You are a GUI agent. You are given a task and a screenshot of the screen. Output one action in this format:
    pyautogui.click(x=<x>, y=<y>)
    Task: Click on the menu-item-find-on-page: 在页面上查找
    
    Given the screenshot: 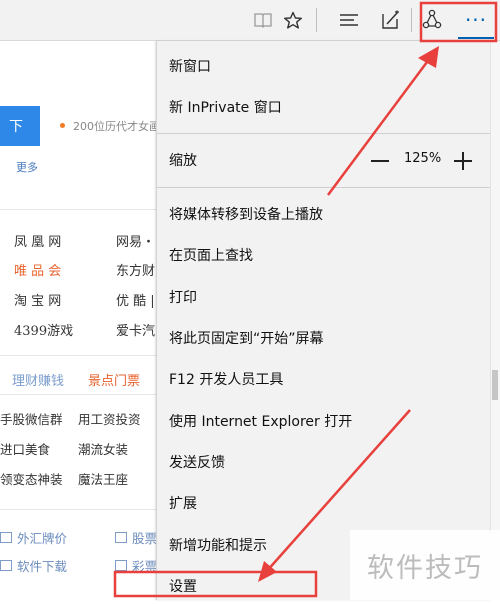 What is the action you would take?
    pyautogui.click(x=324, y=255)
    